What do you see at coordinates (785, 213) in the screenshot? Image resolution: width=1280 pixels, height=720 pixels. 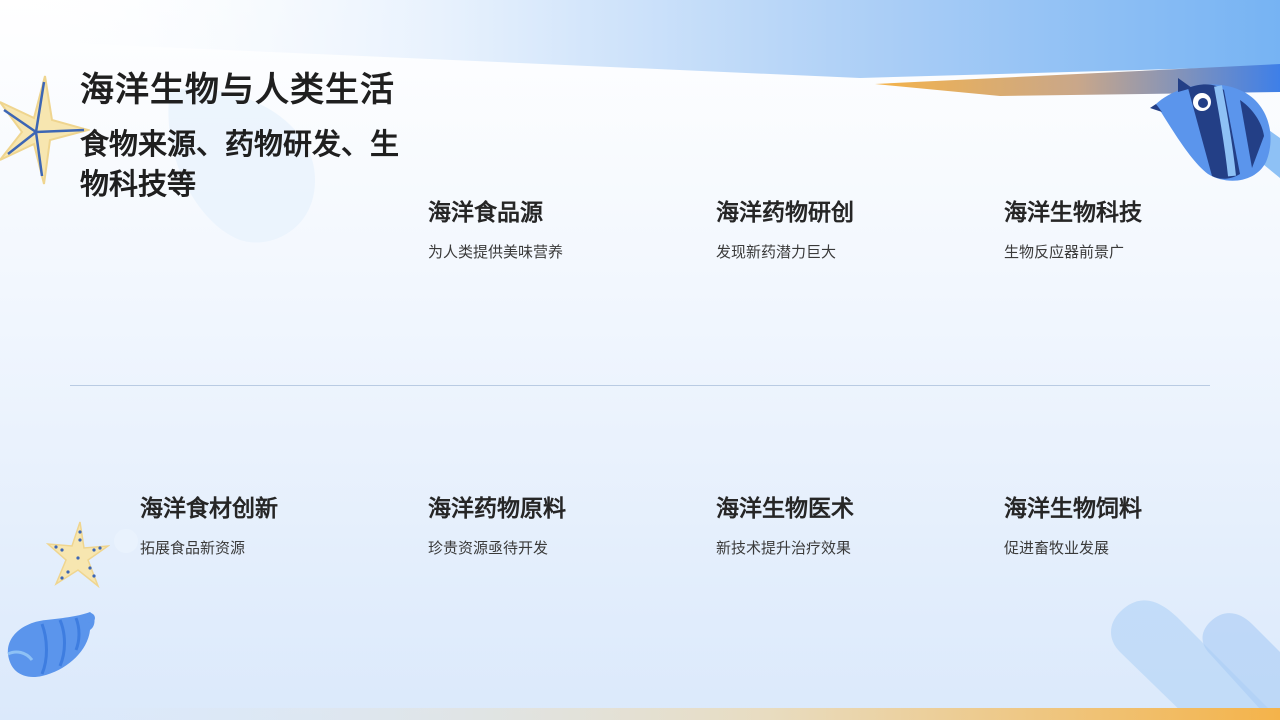 I see `card-title: 海洋药物研创` at bounding box center [785, 213].